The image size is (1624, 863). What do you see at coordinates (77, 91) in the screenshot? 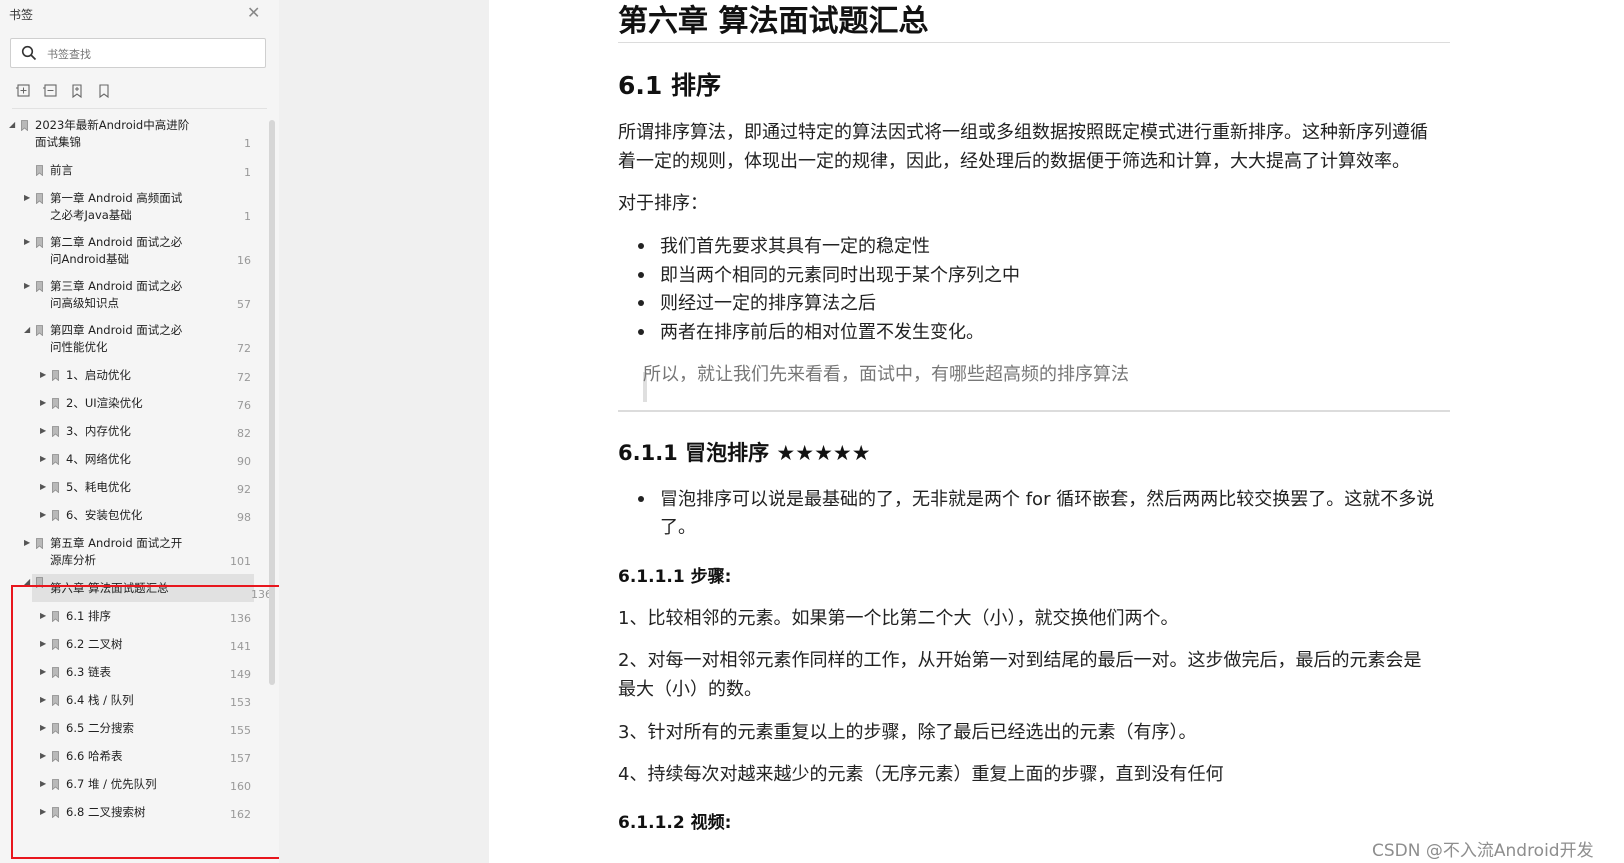
I see `add-bookmark-icon` at bounding box center [77, 91].